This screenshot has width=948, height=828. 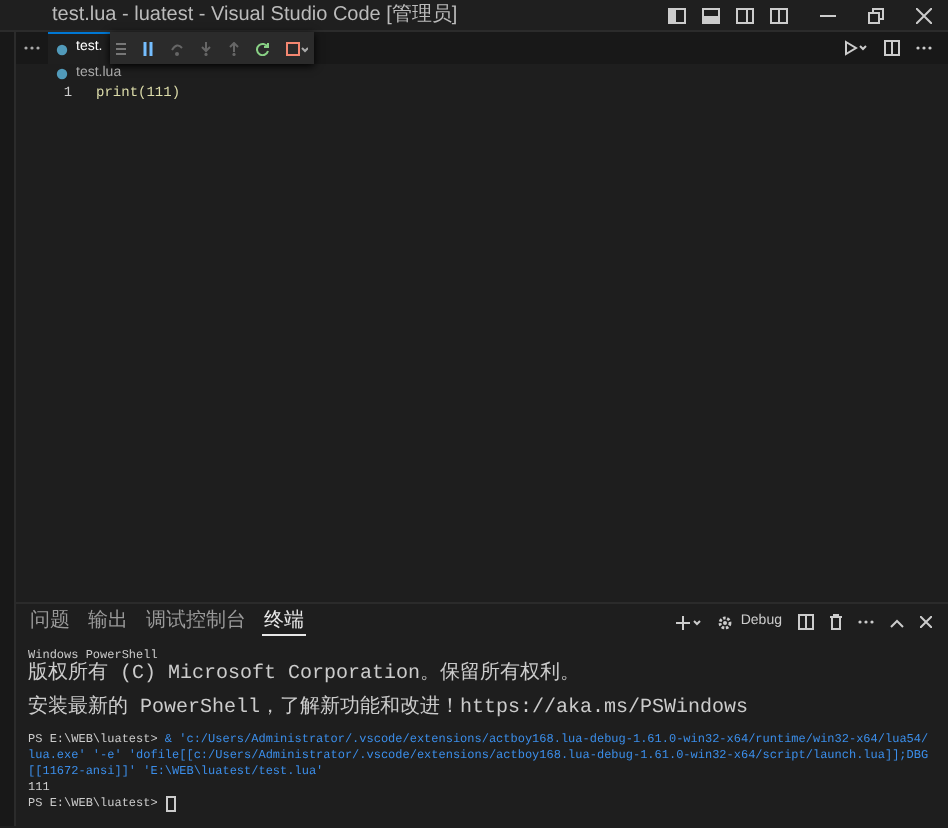 I want to click on terminal-line: 版权所有 (C) Microsoft Corporation。保留所有权利。, so click(x=305, y=676).